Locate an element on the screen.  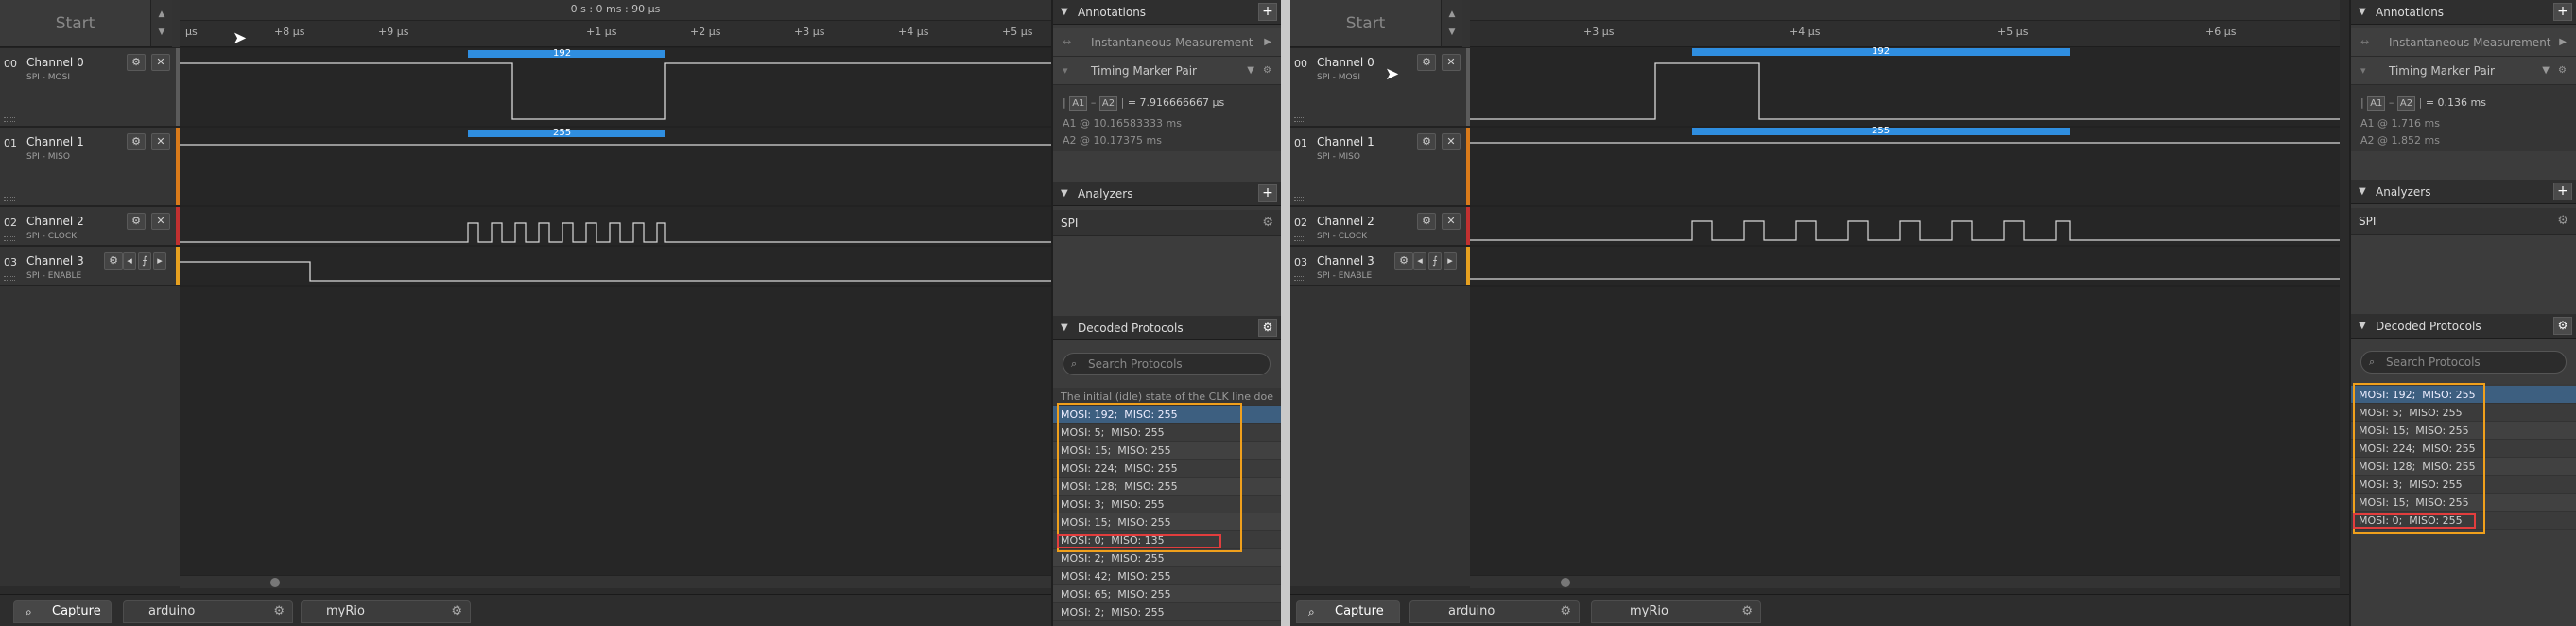
chevron-right-icon: ▶ is located at coordinates (2563, 43).